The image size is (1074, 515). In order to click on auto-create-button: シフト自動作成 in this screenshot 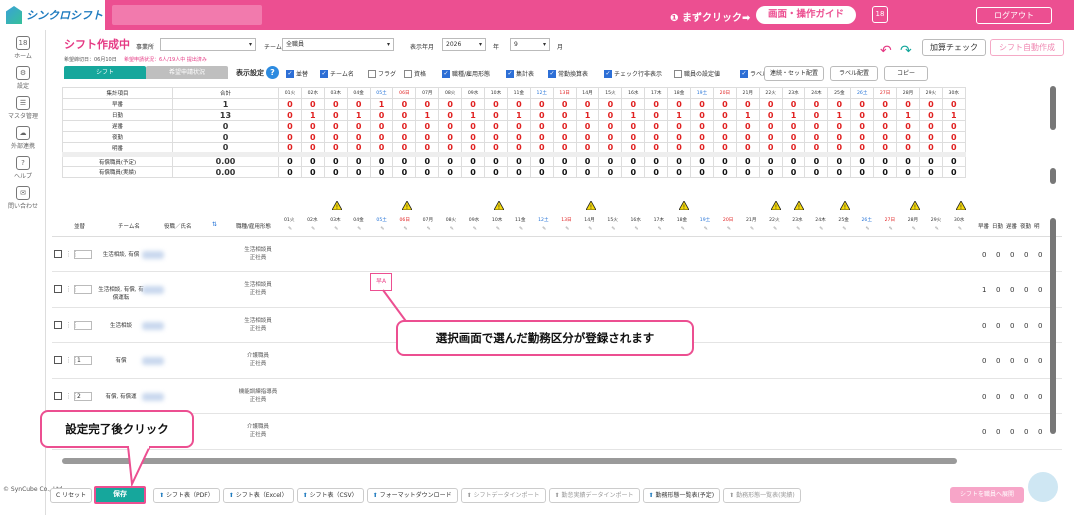, I will do `click(1027, 47)`.